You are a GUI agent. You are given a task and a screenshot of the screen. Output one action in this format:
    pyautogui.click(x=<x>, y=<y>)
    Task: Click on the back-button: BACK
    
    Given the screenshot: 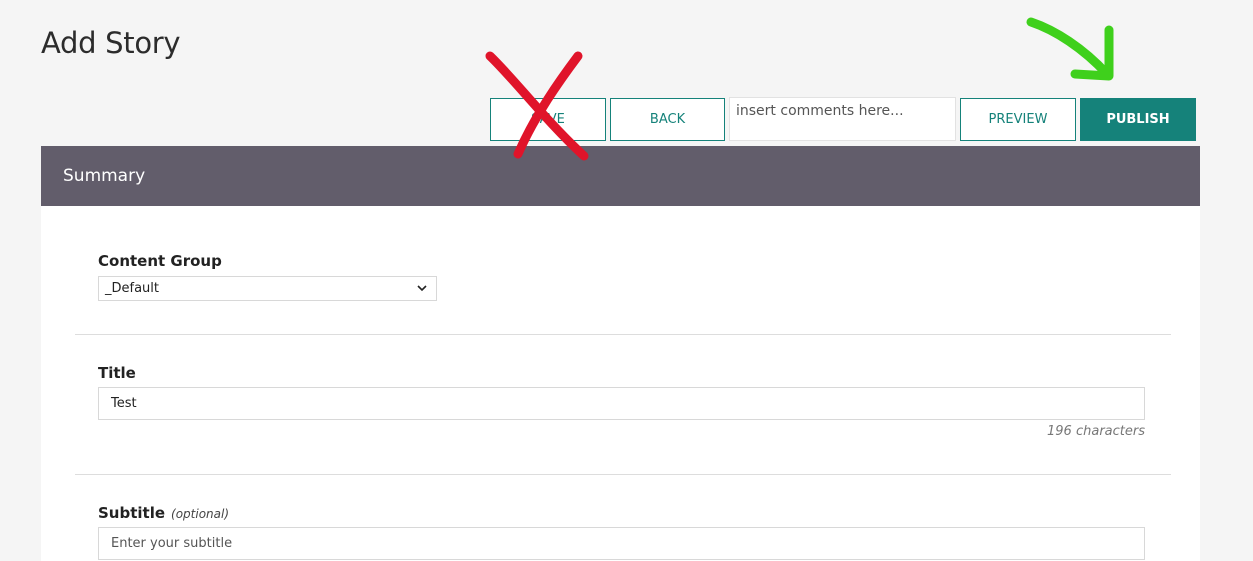 What is the action you would take?
    pyautogui.click(x=667, y=119)
    